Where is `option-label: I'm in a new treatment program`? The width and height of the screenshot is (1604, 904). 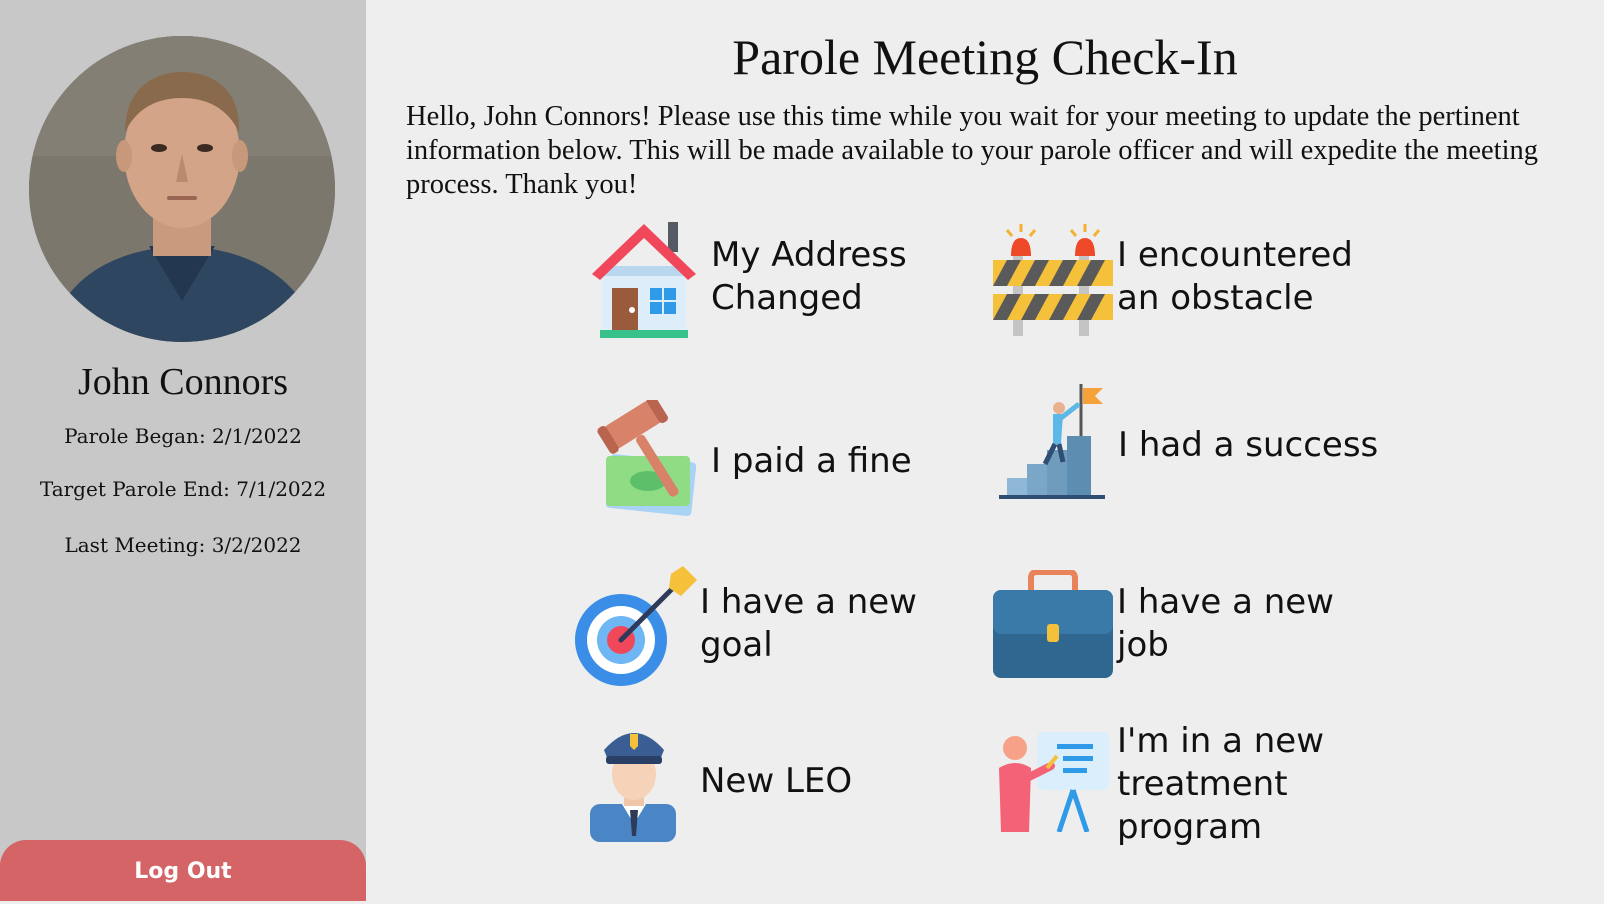 option-label: I'm in a new treatment program is located at coordinates (1221, 784).